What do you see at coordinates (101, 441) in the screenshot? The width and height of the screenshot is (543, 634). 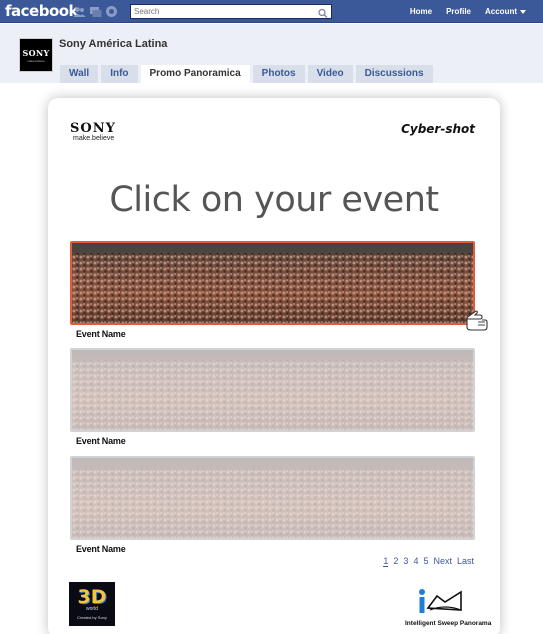 I see `event-name-2: Event Name` at bounding box center [101, 441].